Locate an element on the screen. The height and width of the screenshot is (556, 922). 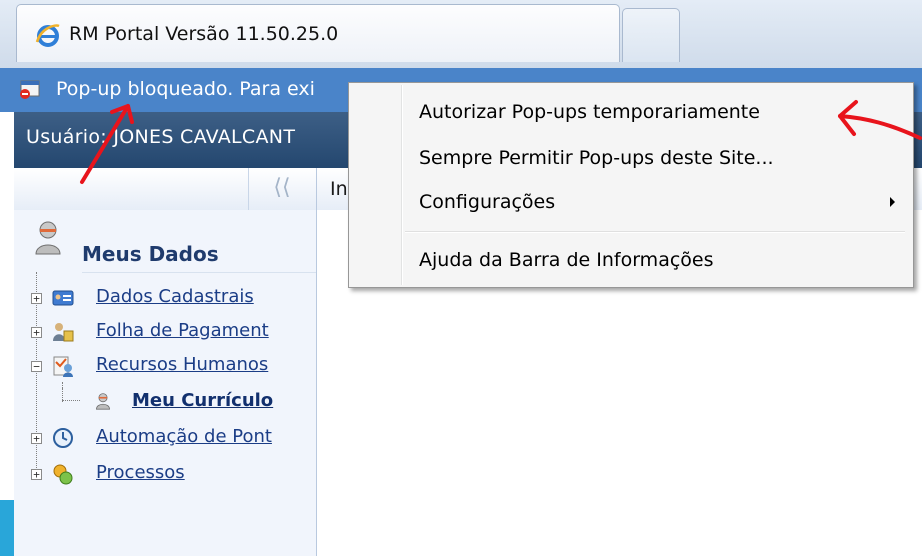
tree-connector is located at coordinates (71, 400).